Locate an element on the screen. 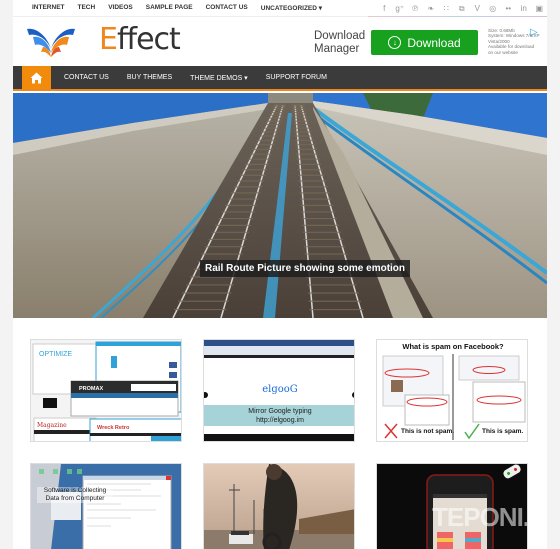  post-thumb-game is located at coordinates (279, 506).